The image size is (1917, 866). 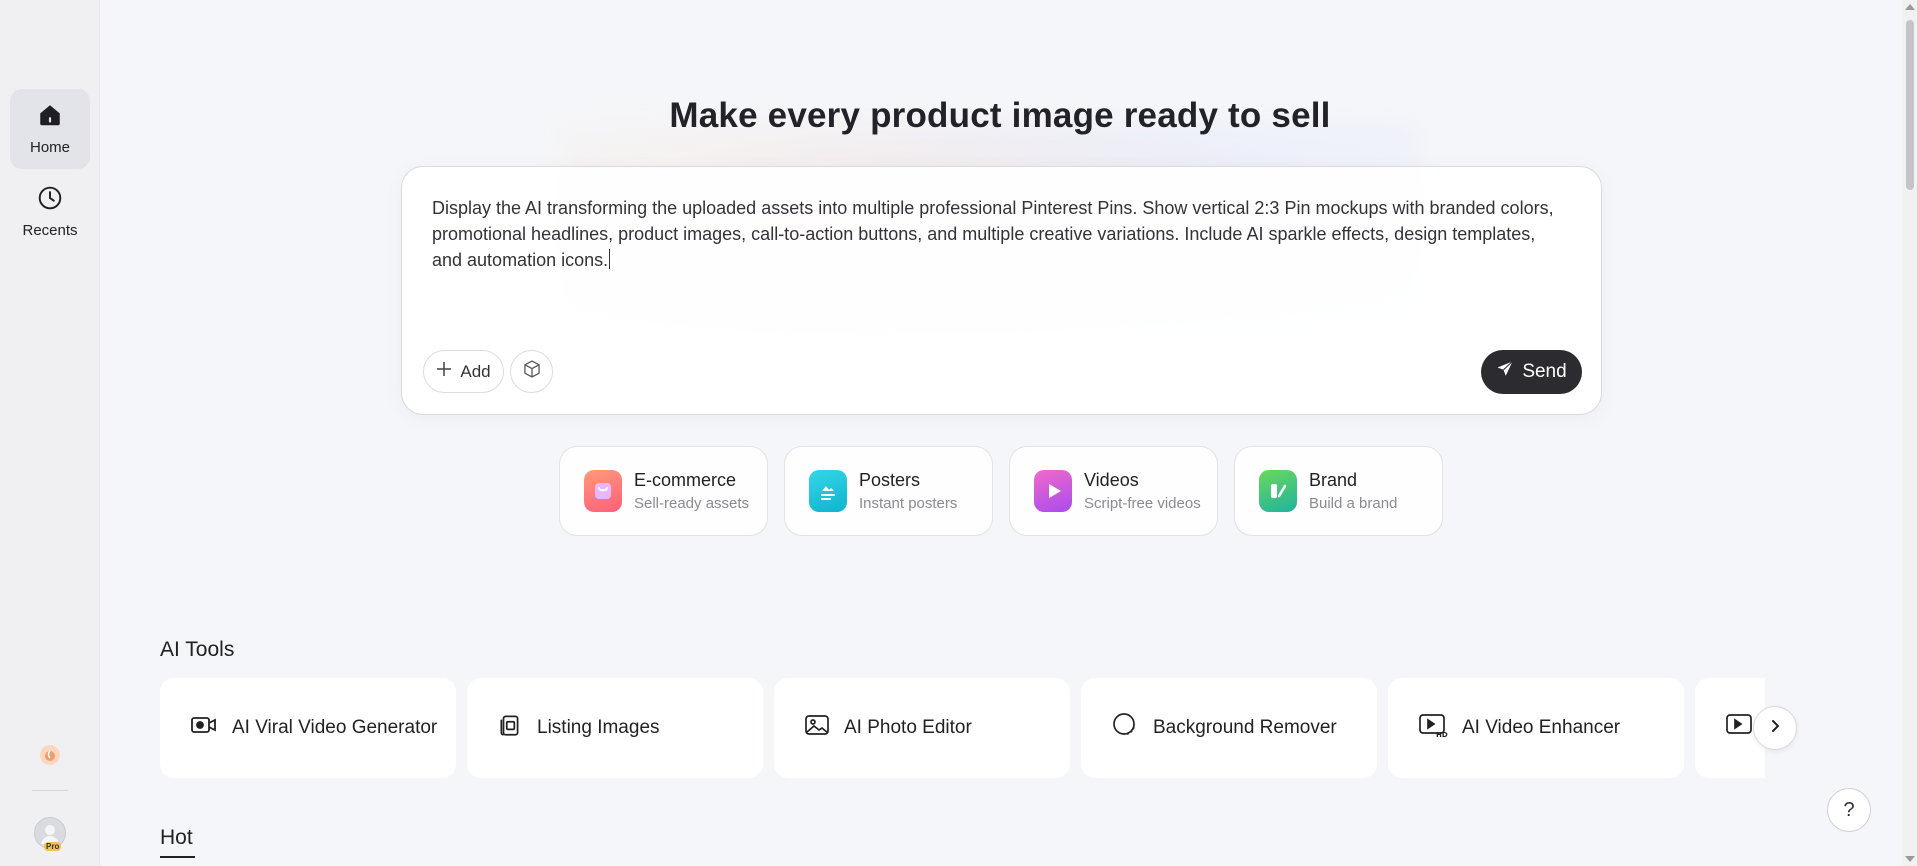 I want to click on ai-tools-title: AI Tools, so click(x=197, y=649).